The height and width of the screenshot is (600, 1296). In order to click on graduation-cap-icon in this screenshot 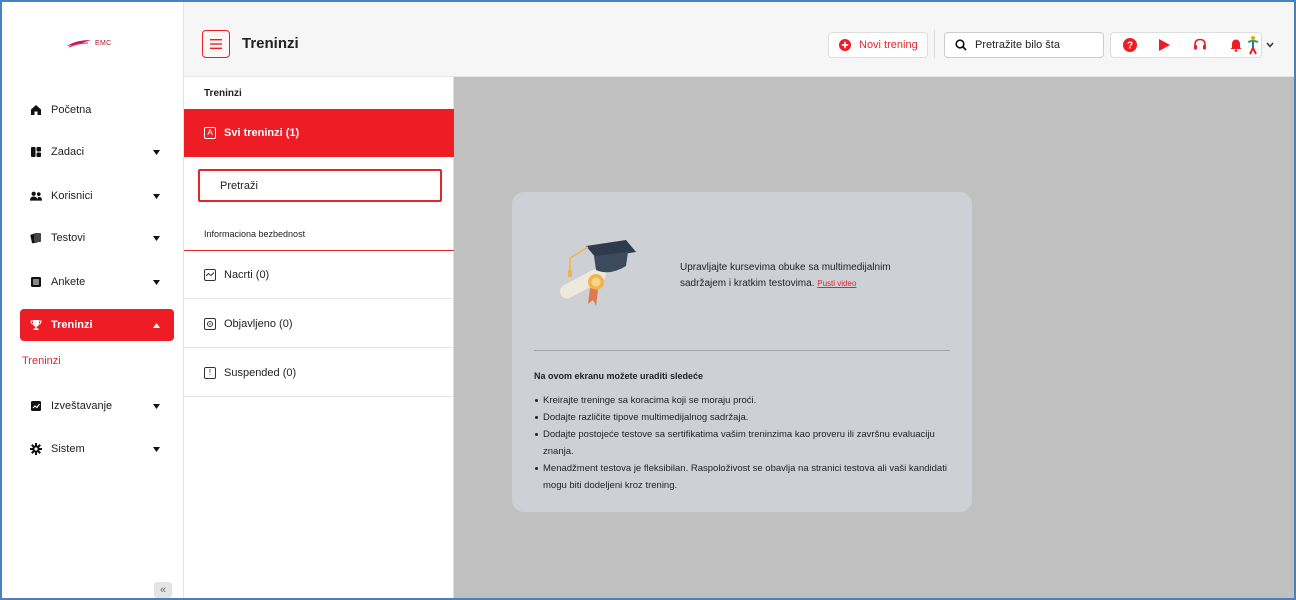, I will do `click(598, 273)`.